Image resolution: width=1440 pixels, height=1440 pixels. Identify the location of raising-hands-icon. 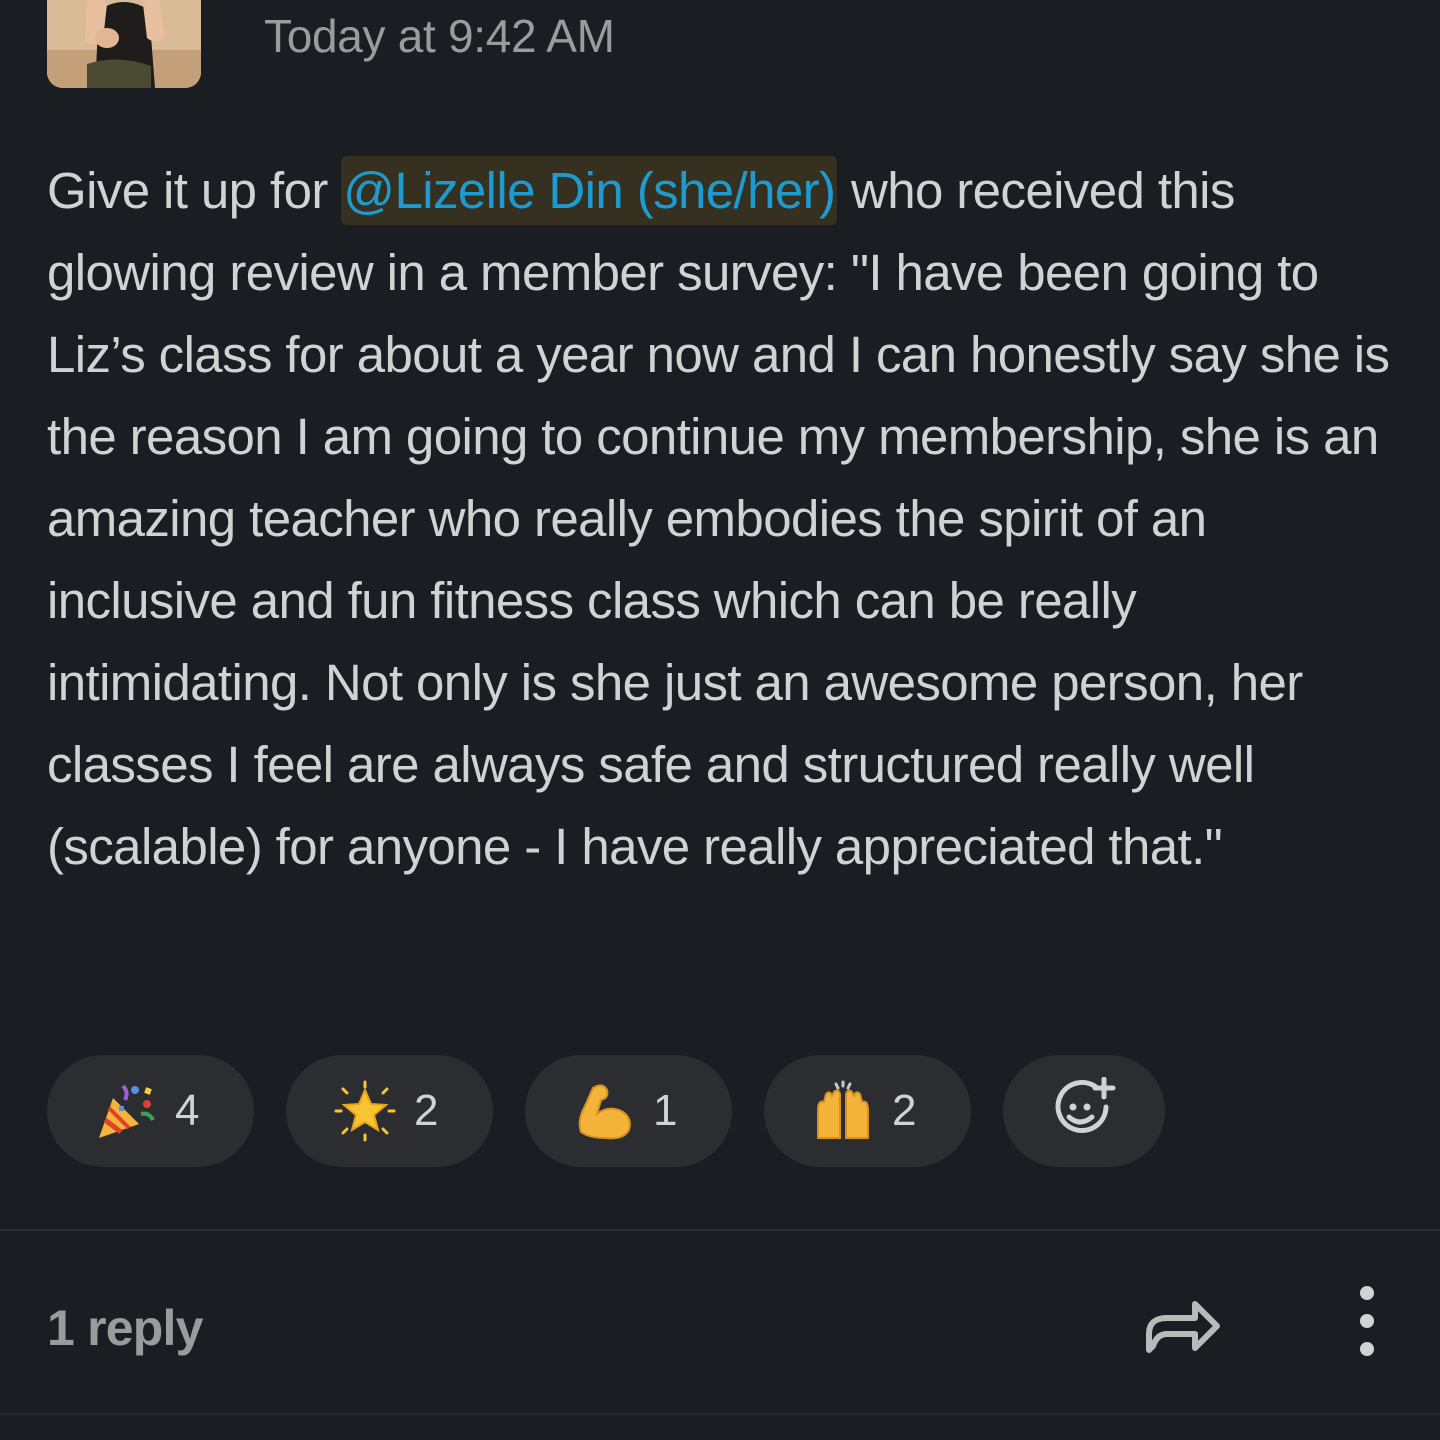
(843, 1111).